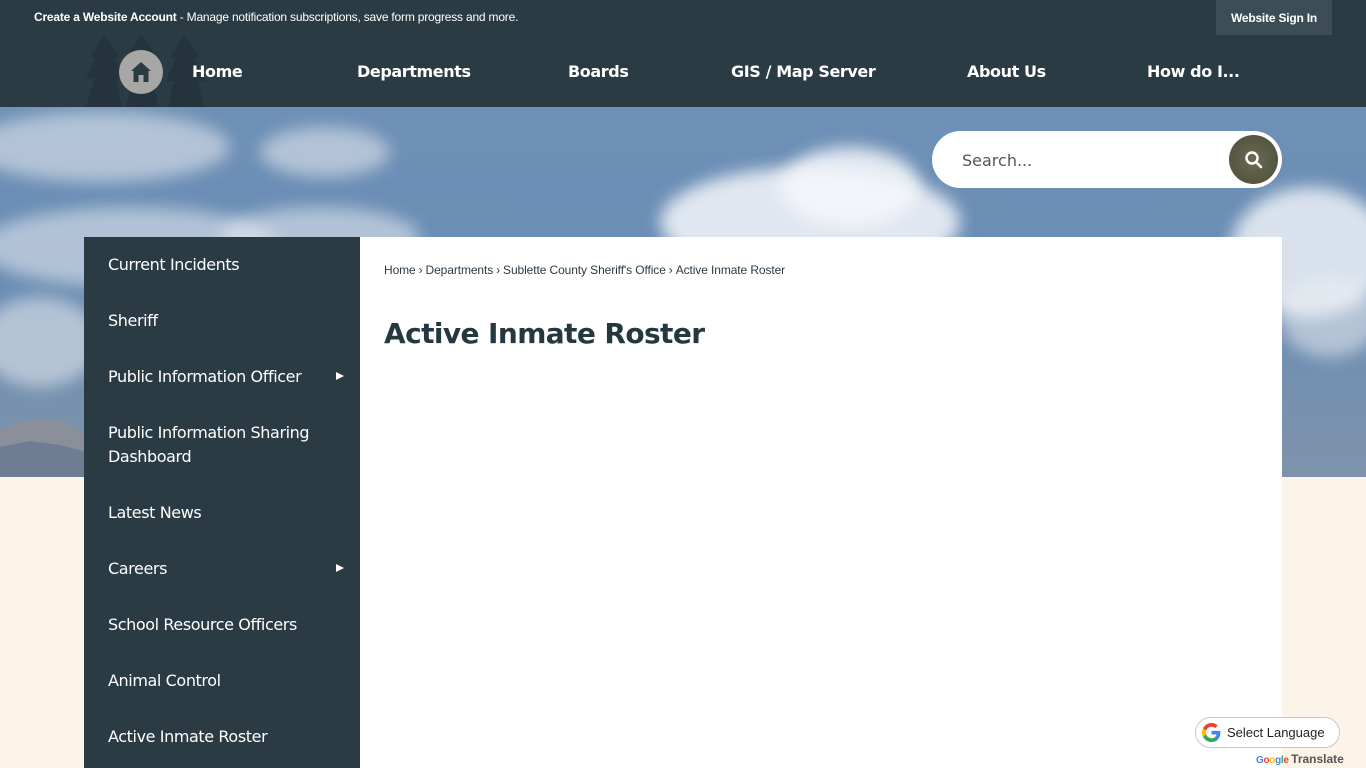  Describe the element at coordinates (544, 333) in the screenshot. I see `page-title: Active Inmate Roster` at that location.